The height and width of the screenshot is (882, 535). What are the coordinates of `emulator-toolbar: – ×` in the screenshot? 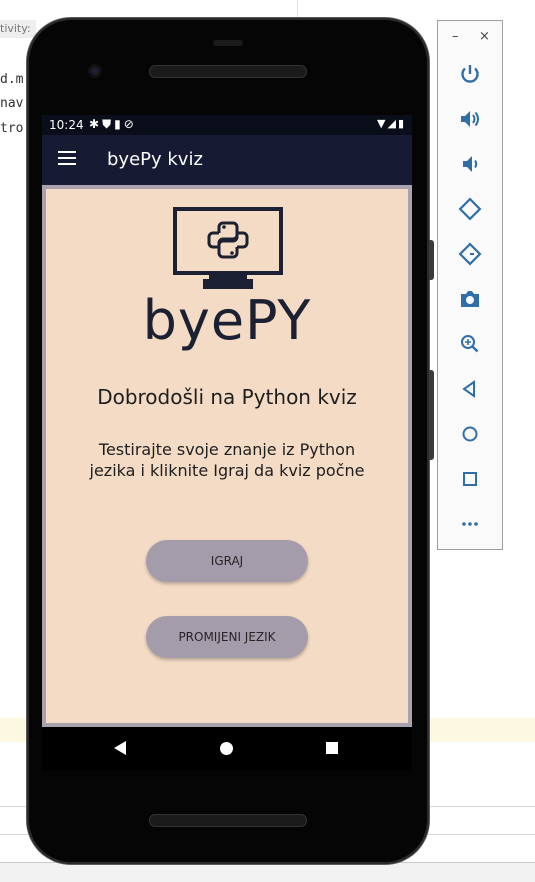 It's located at (470, 285).